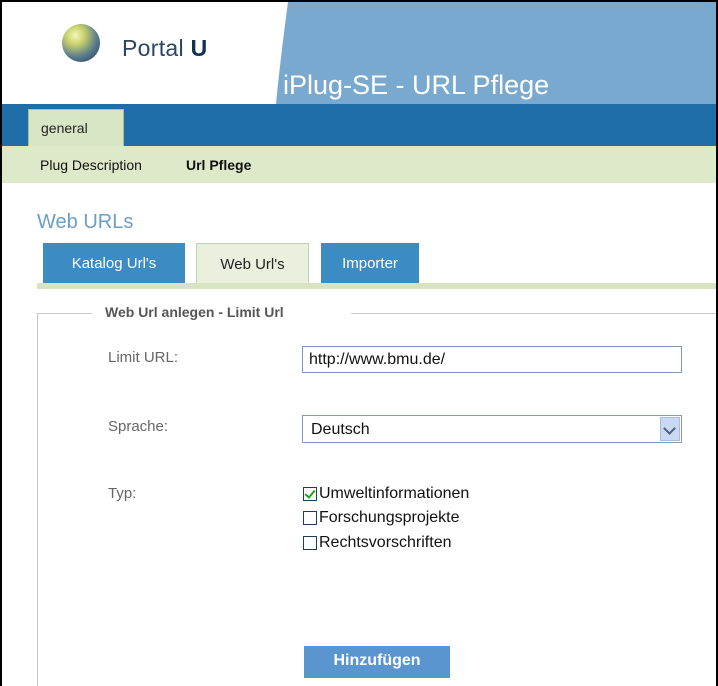  I want to click on fieldset-border-top, so click(64, 313).